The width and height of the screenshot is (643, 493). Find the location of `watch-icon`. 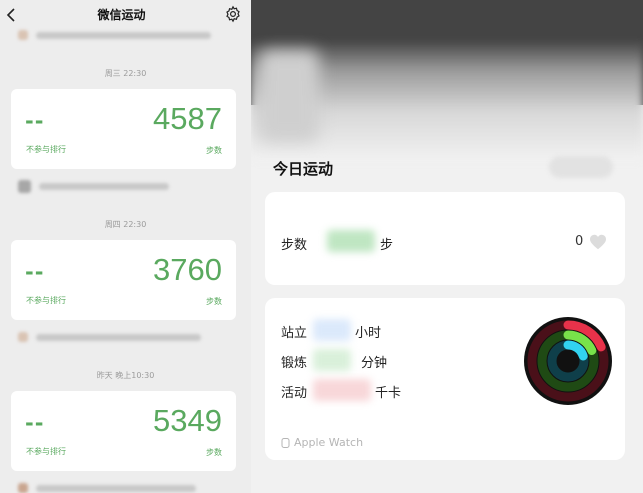

watch-icon is located at coordinates (285, 442).